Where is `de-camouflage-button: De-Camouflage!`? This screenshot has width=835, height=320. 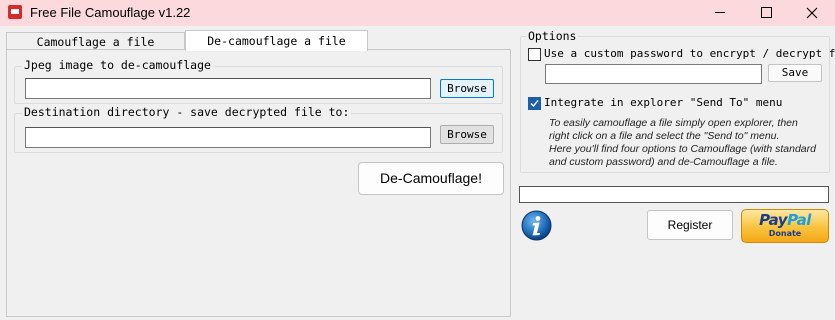
de-camouflage-button: De-Camouflage! is located at coordinates (431, 178).